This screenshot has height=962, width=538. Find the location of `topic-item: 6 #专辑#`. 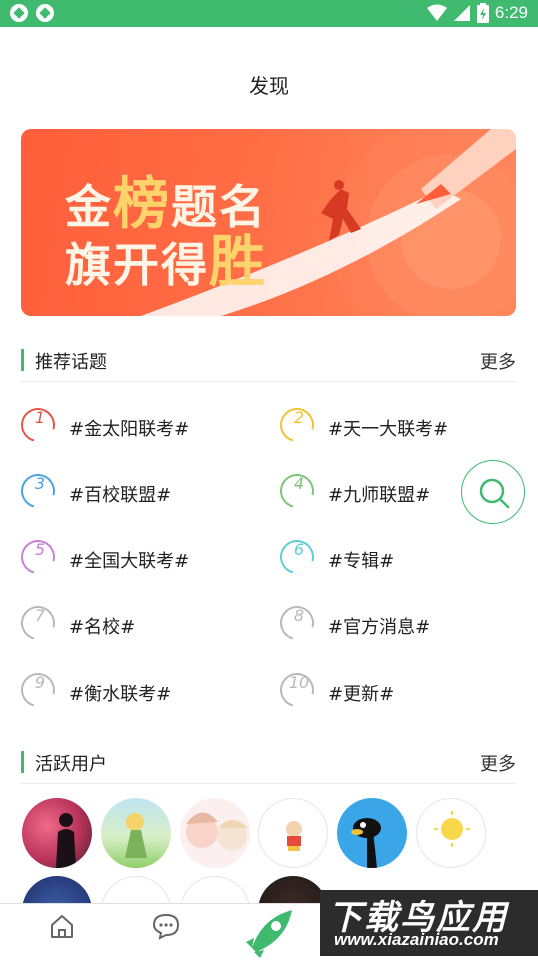

topic-item: 6 #专辑# is located at coordinates (391, 557).